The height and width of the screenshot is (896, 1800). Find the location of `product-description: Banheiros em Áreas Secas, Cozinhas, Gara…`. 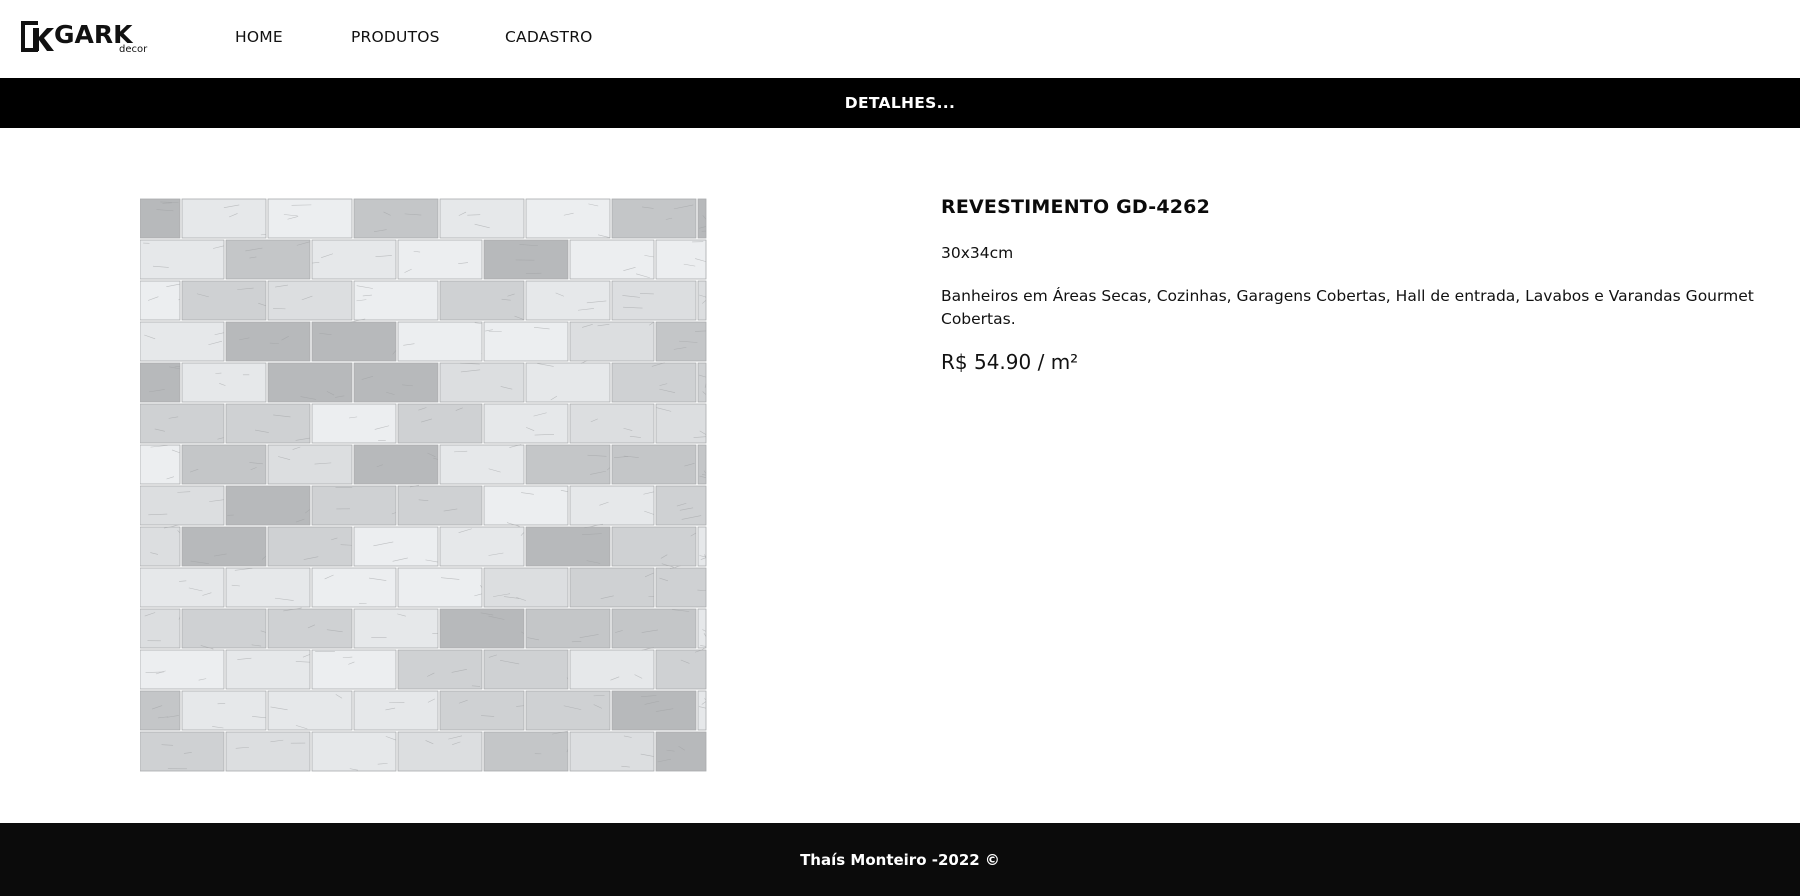

product-description: Banheiros em Áreas Secas, Cozinhas, Gara… is located at coordinates (1347, 307).